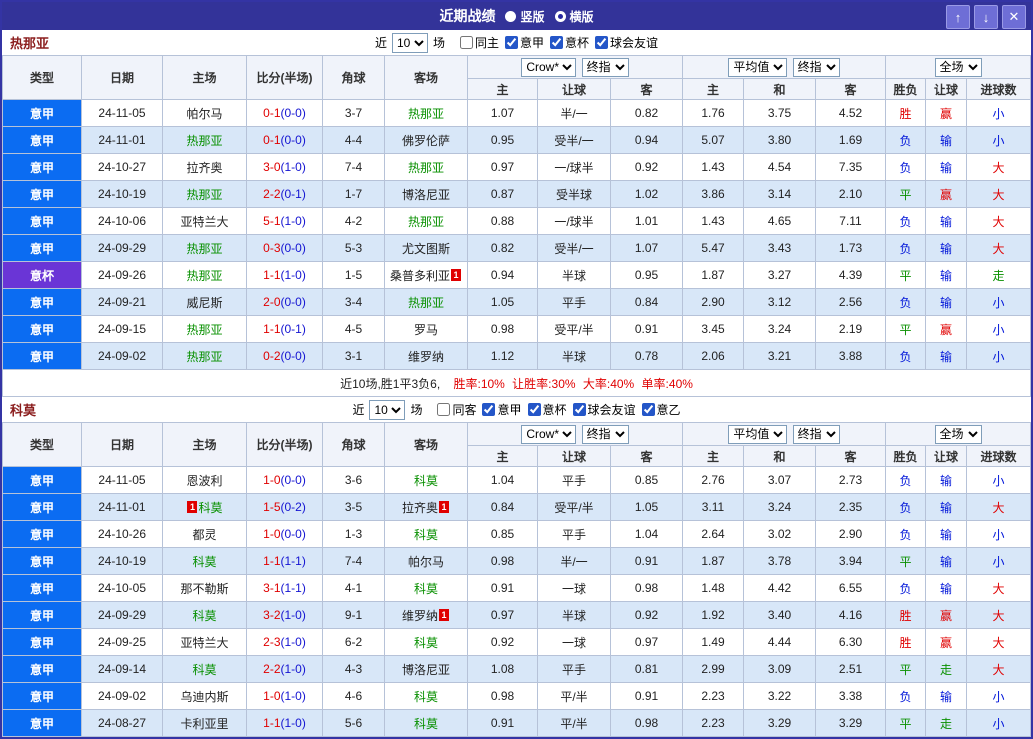 The height and width of the screenshot is (739, 1033). What do you see at coordinates (425, 140) in the screenshot?
I see `team-name: 佛罗伦萨` at bounding box center [425, 140].